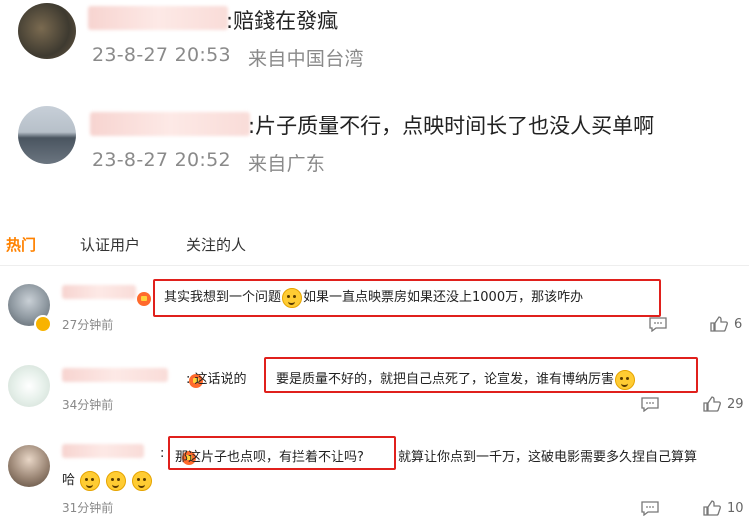 Image resolution: width=749 pixels, height=526 pixels. Describe the element at coordinates (88, 325) in the screenshot. I see `comment-time: 27分钟前` at that location.